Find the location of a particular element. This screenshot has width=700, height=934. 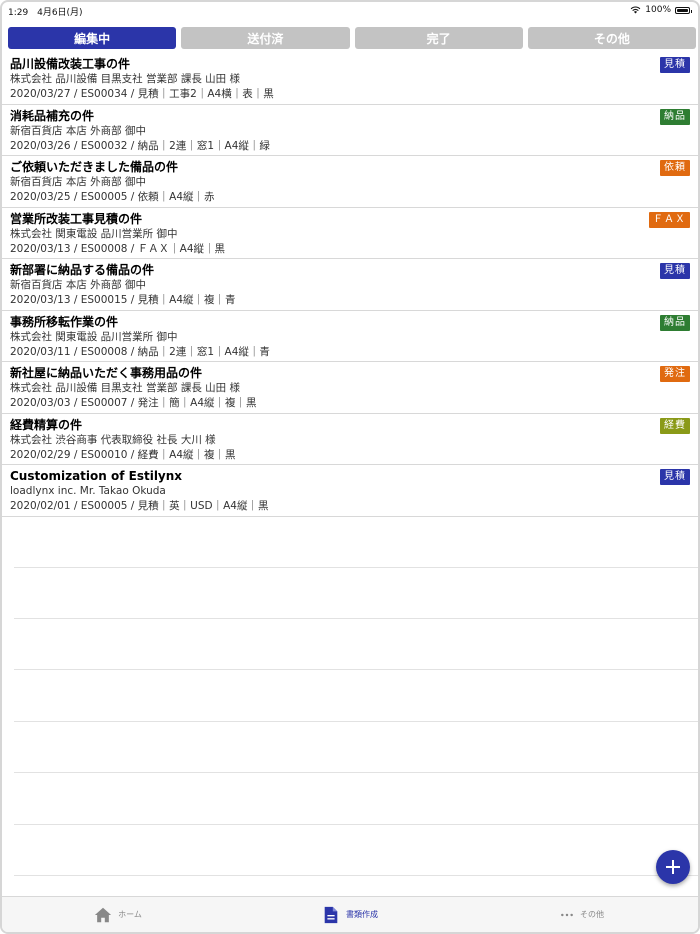

nav-create-document: 書類作成 is located at coordinates (350, 914).